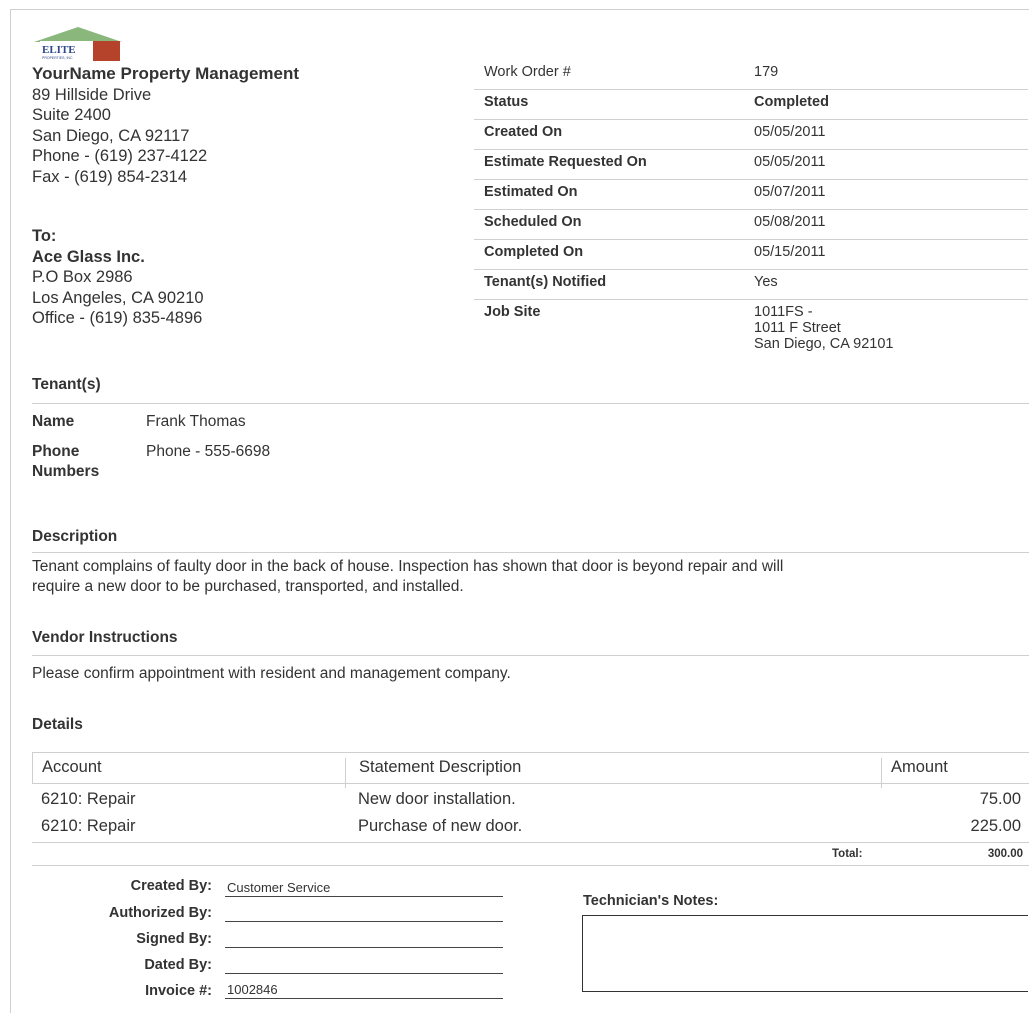  Describe the element at coordinates (530, 403) in the screenshot. I see `tenants-rule` at that location.